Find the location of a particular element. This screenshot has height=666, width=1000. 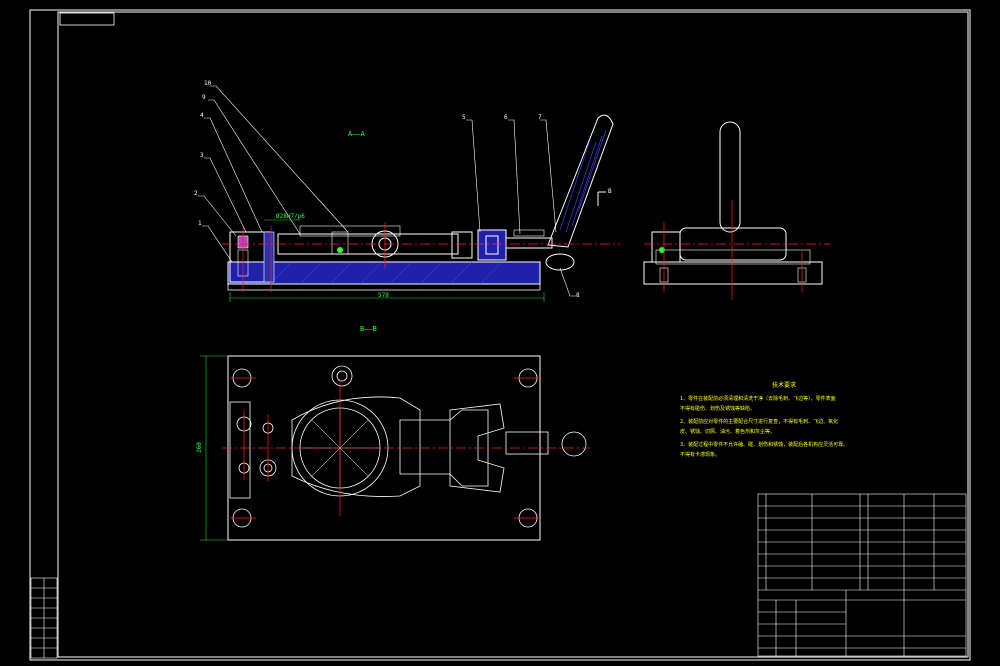

part-number-1: 1 is located at coordinates (200, 223).